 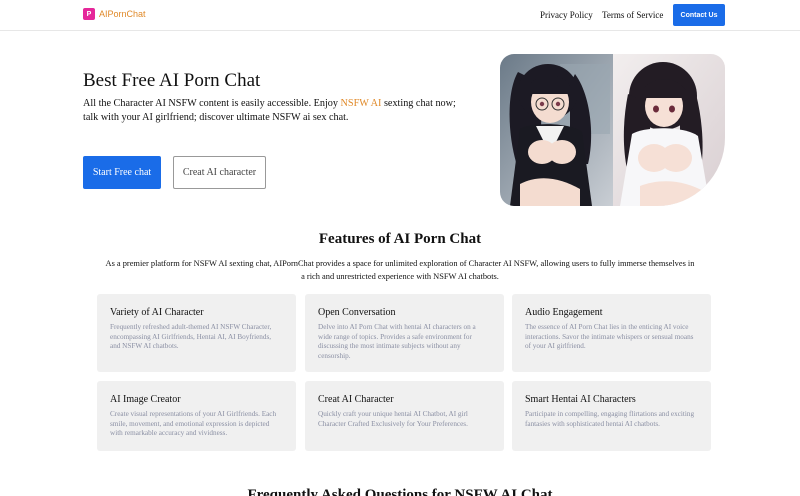 What do you see at coordinates (361, 103) in the screenshot?
I see `hero-desc-highlight: NSFW AI` at bounding box center [361, 103].